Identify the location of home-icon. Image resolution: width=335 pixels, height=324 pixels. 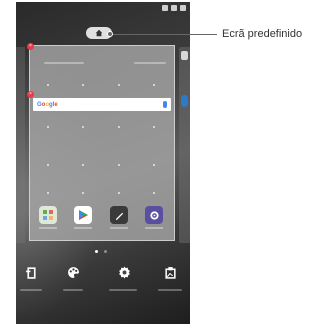
(99, 33).